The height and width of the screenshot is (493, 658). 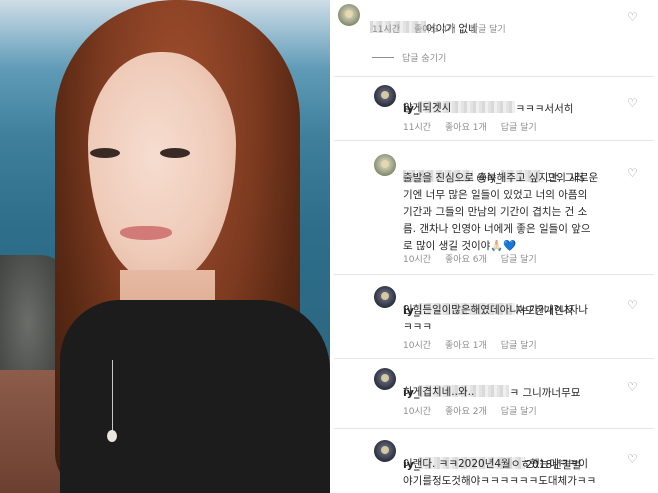 I want to click on comment-body: ㅋㅋㅋ, so click(x=417, y=327).